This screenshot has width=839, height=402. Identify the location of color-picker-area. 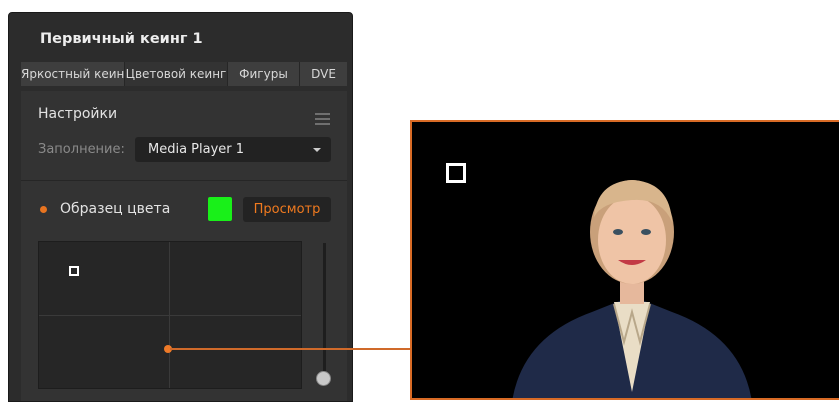
(170, 315).